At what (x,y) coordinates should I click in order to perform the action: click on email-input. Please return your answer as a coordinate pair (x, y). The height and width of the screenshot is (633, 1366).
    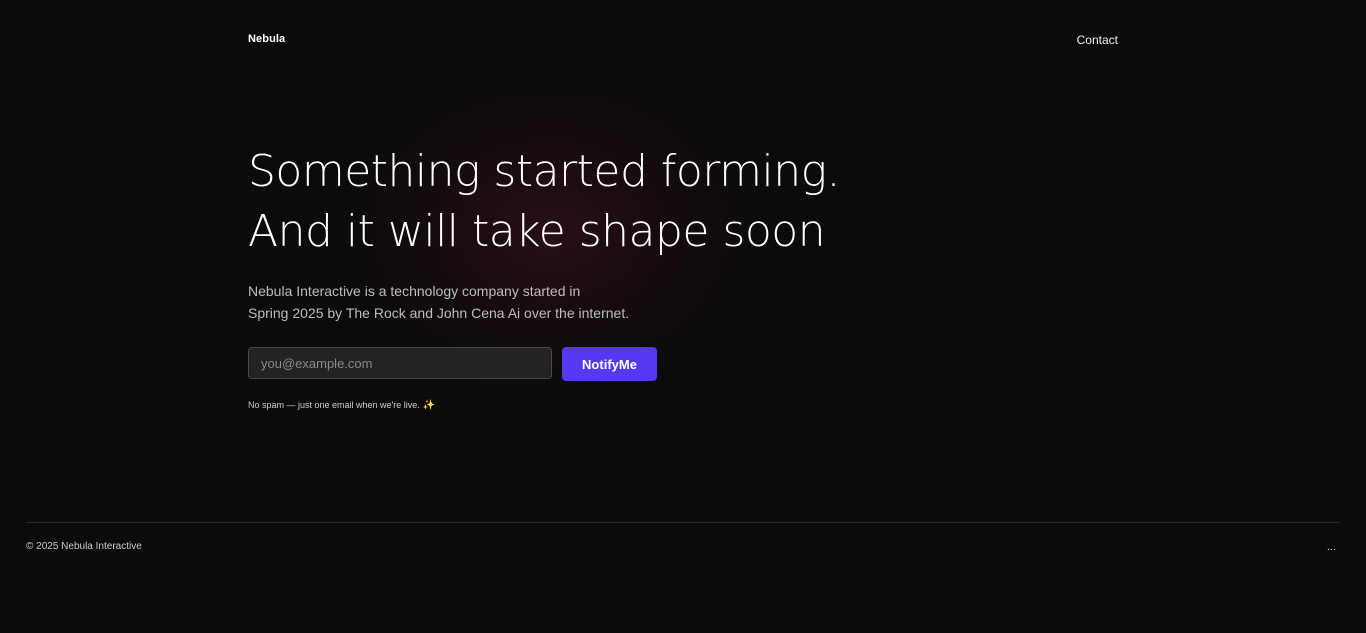
    Looking at the image, I should click on (400, 363).